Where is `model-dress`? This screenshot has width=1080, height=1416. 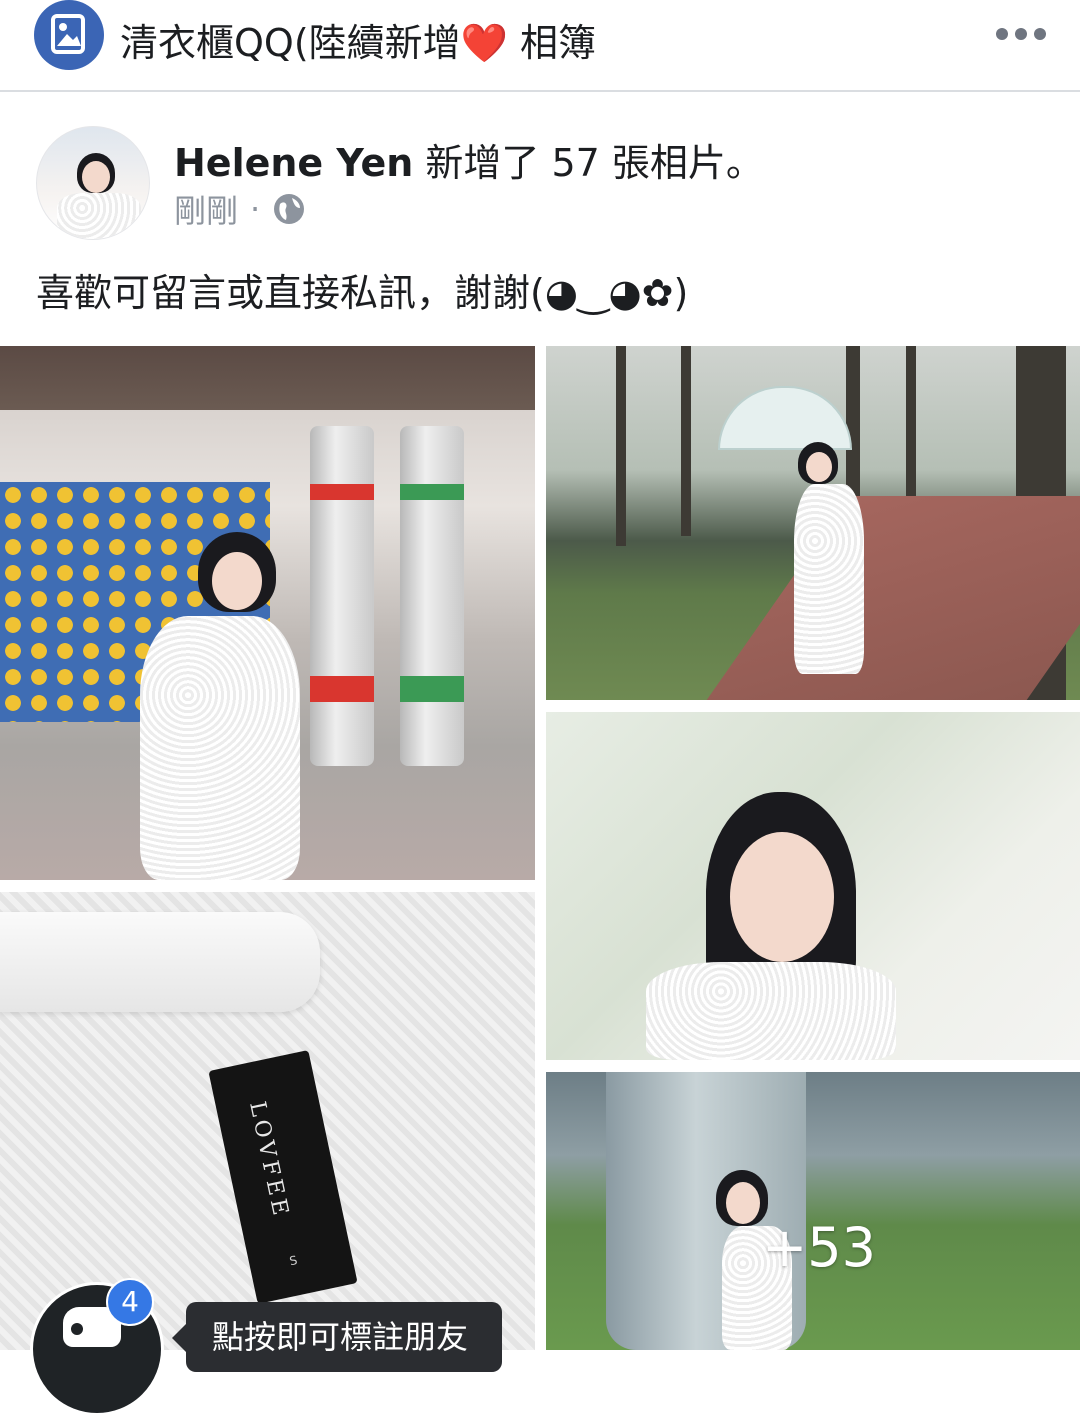
model-dress is located at coordinates (220, 748).